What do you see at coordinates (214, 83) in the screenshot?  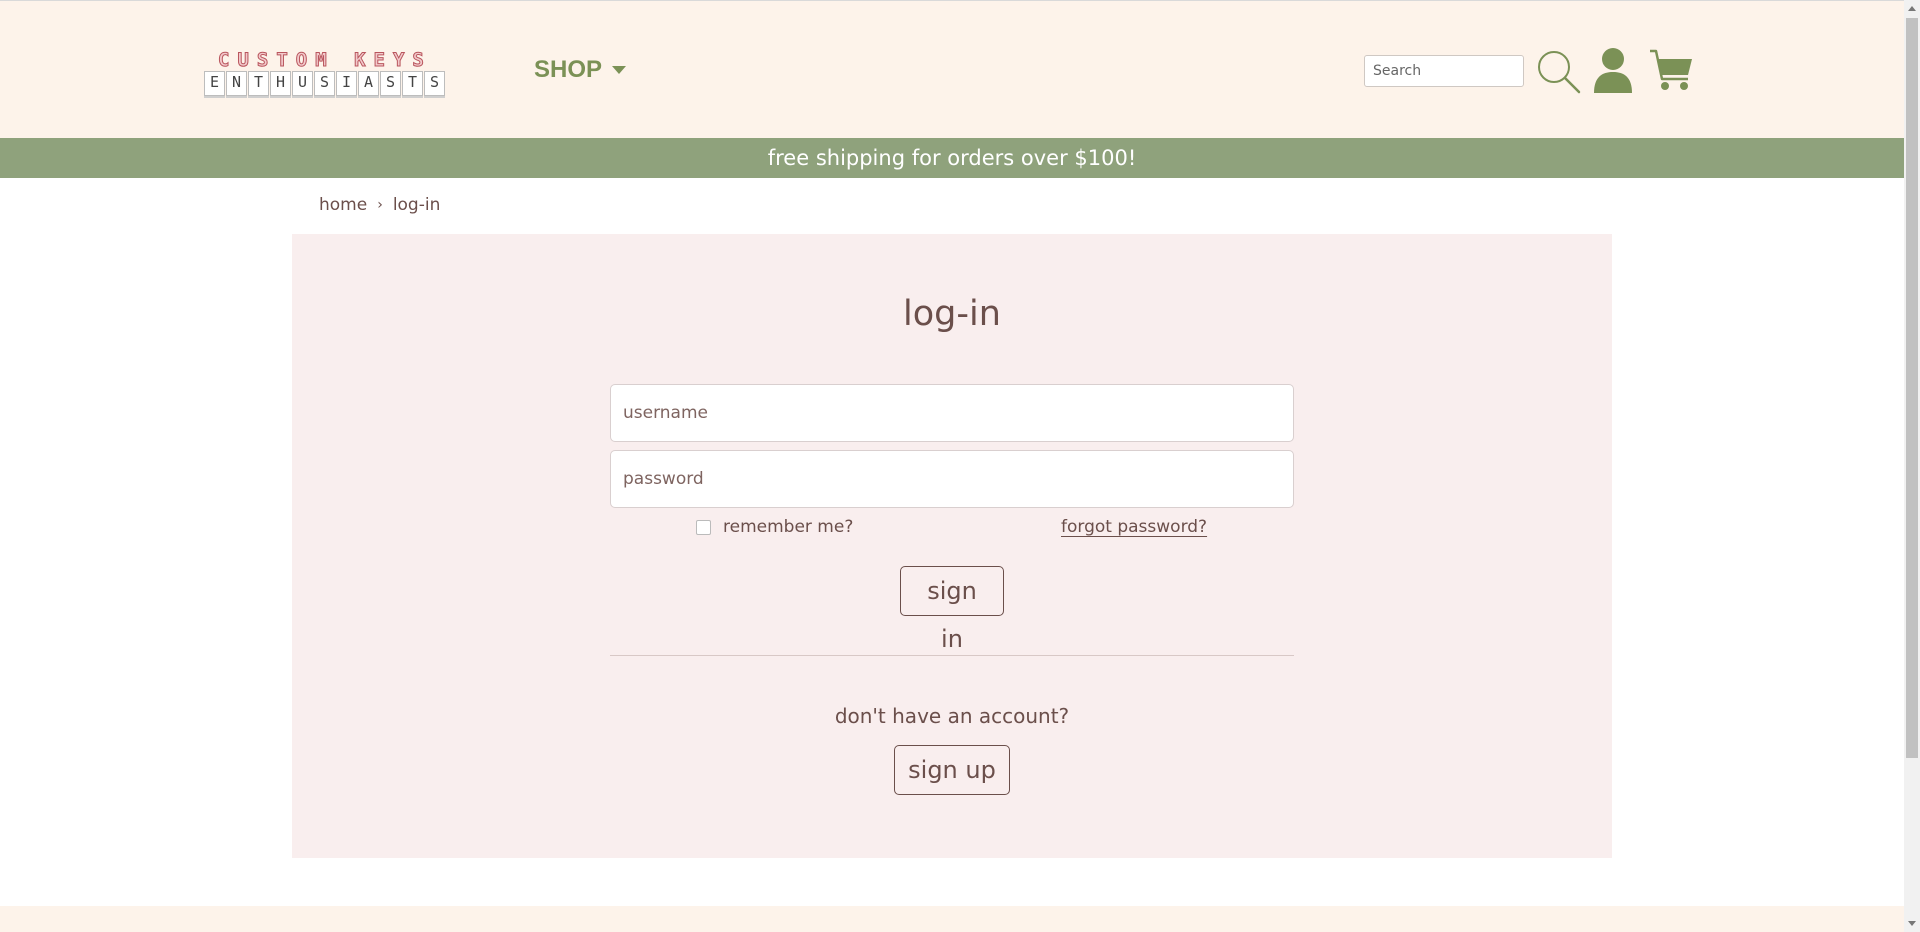 I see `logo-keycap: E` at bounding box center [214, 83].